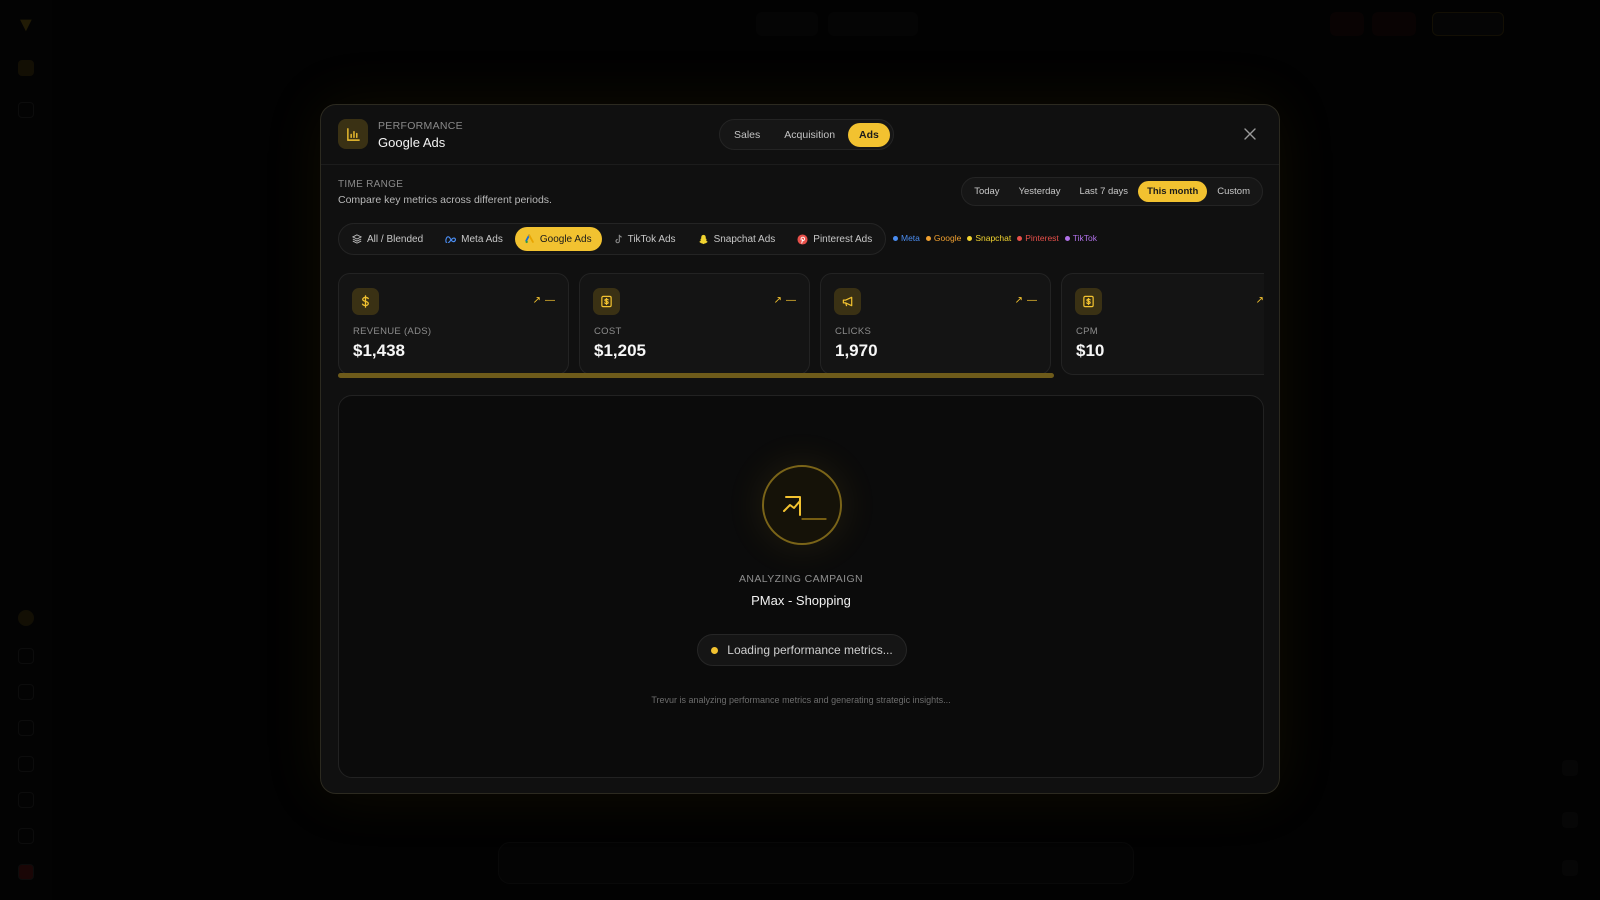 This screenshot has height=900, width=1600. Describe the element at coordinates (1080, 238) in the screenshot. I see `legend-item-tiktok: TikTok` at that location.